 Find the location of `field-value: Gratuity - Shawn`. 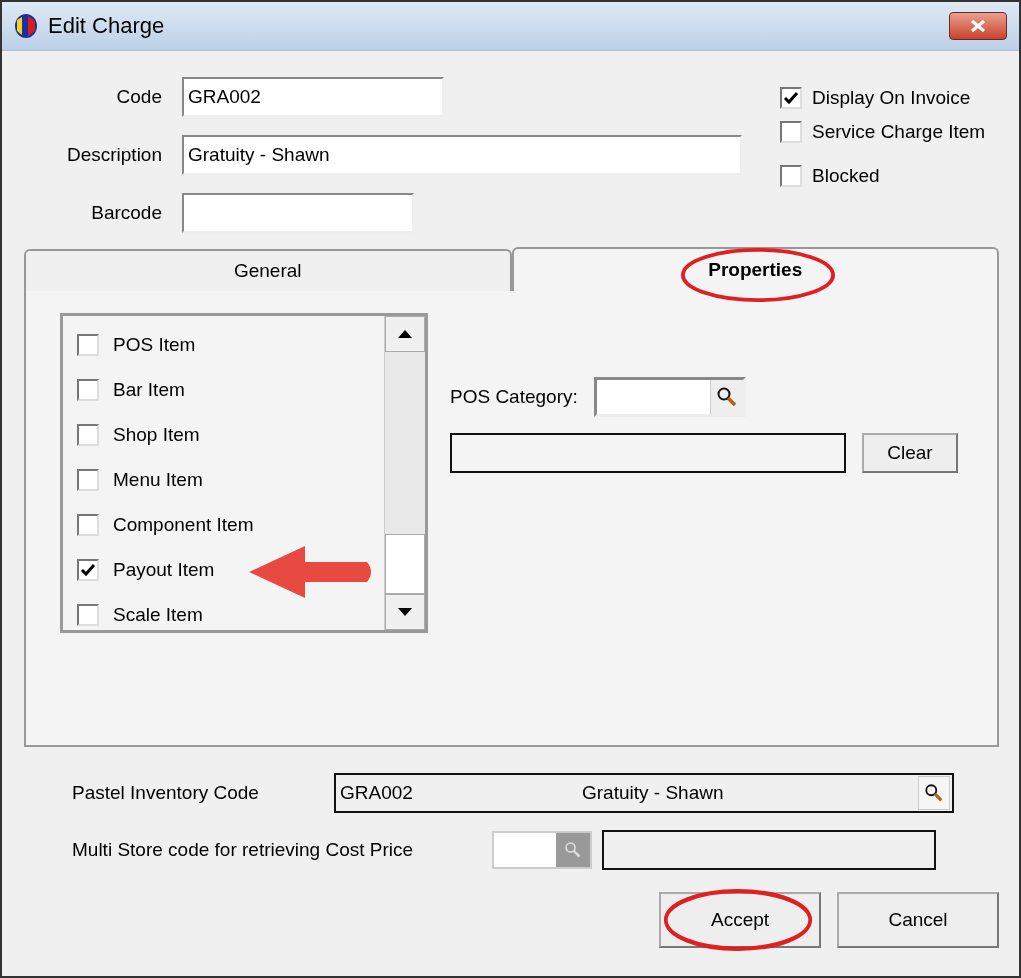

field-value: Gratuity - Shawn is located at coordinates (653, 793).